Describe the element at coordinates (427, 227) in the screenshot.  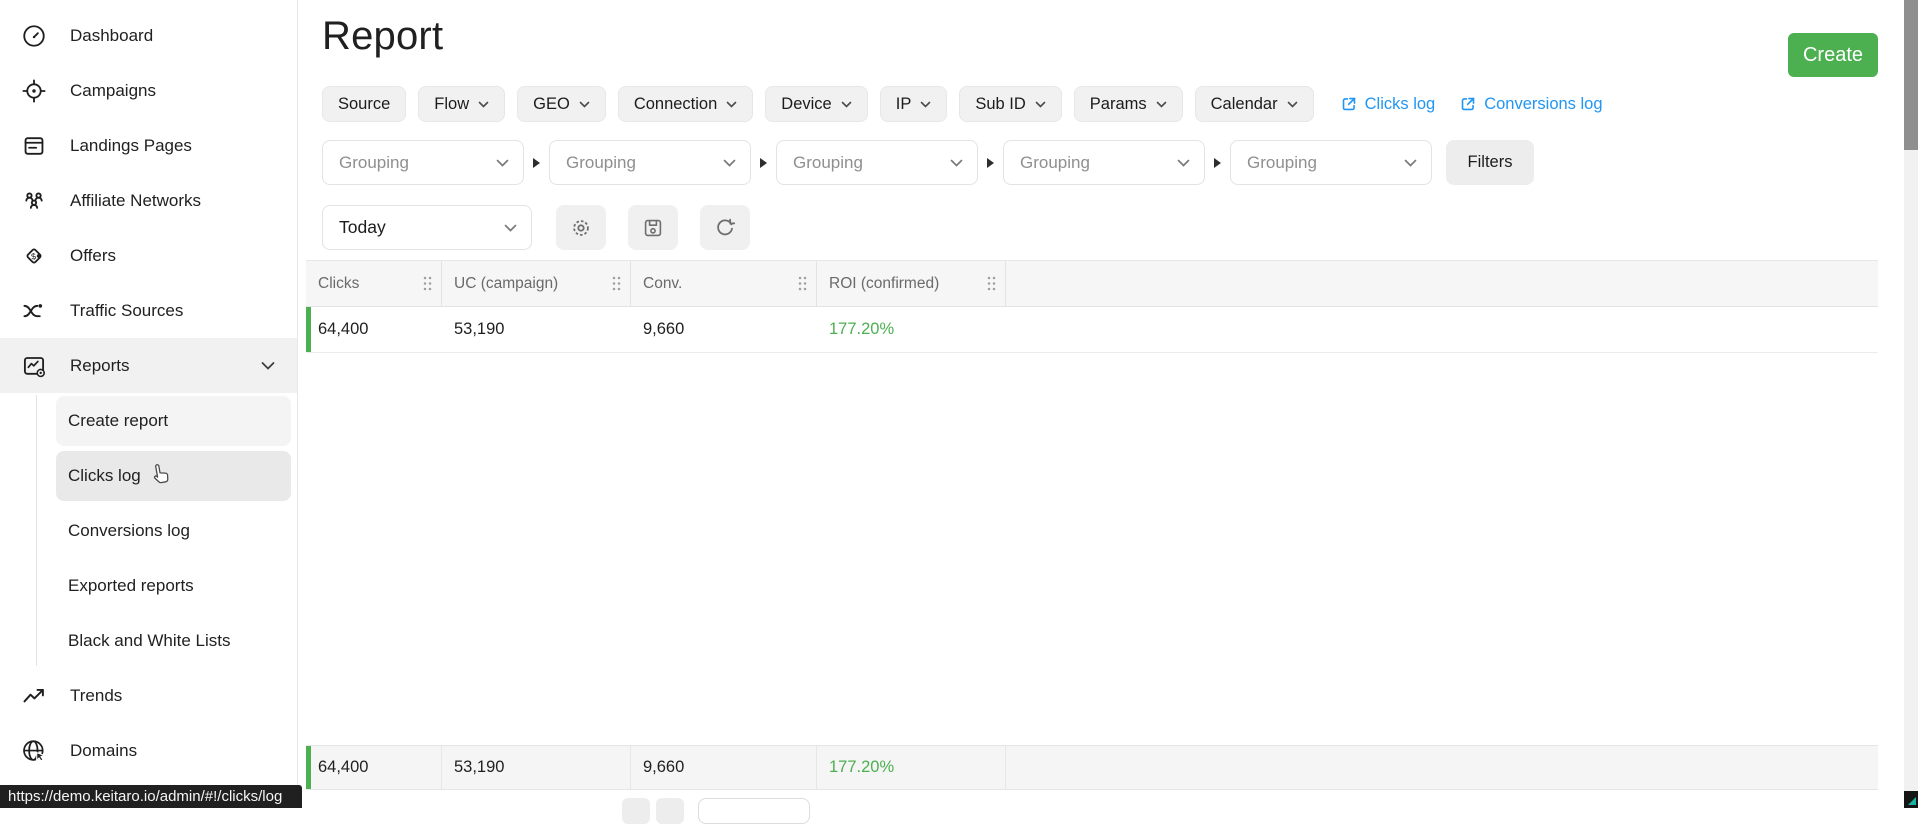
I see `date-range-select: Today` at that location.